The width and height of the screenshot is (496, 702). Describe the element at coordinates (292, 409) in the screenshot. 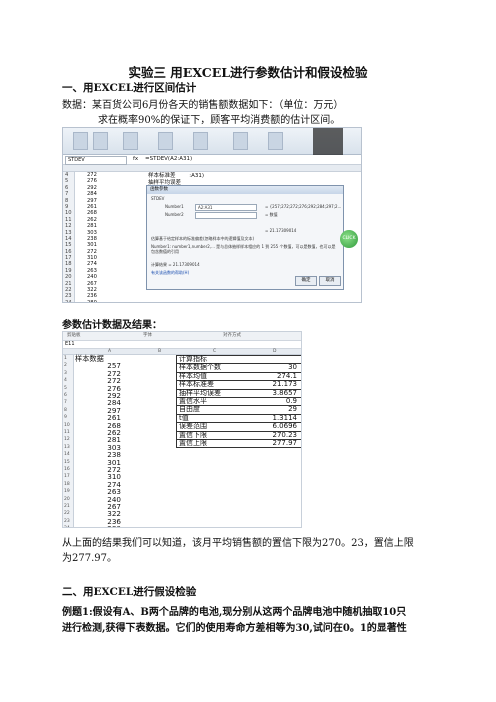

I see `stat-value: 29` at that location.